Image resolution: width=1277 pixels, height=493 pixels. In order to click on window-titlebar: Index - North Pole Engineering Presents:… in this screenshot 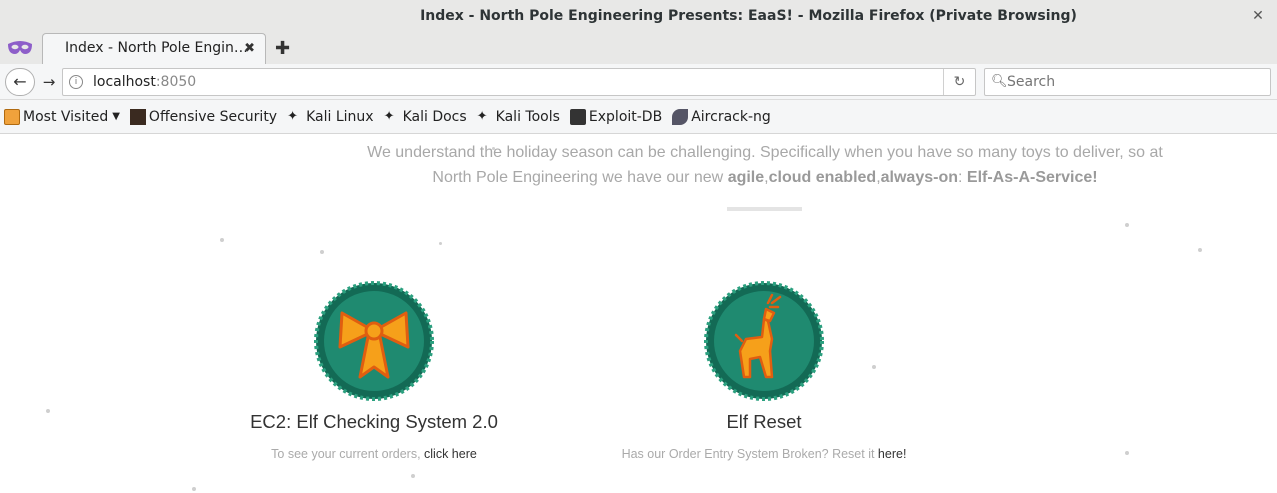, I will do `click(638, 16)`.